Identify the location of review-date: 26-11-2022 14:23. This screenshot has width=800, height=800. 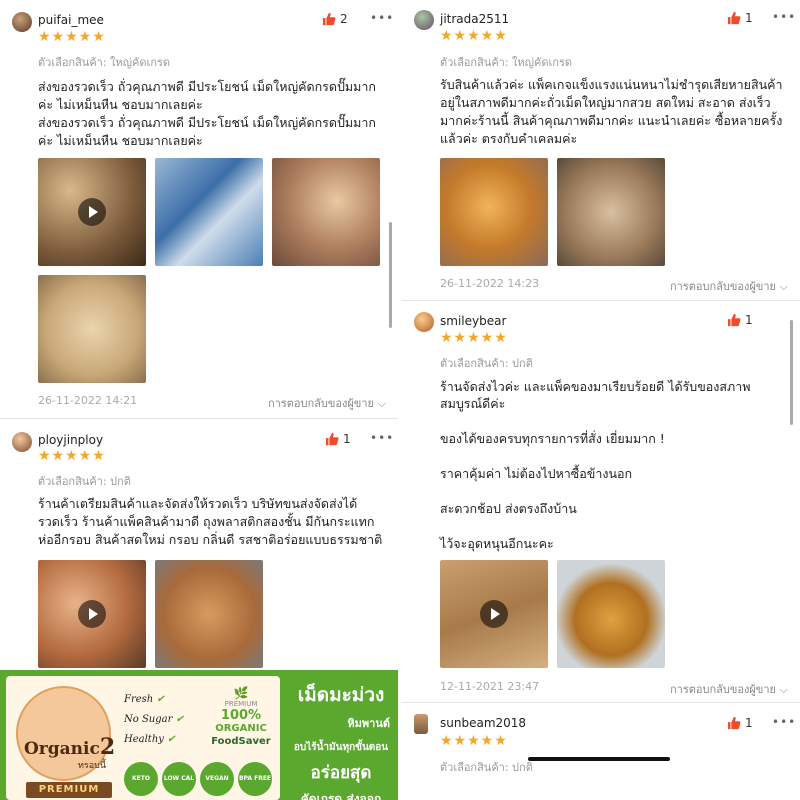
(490, 283).